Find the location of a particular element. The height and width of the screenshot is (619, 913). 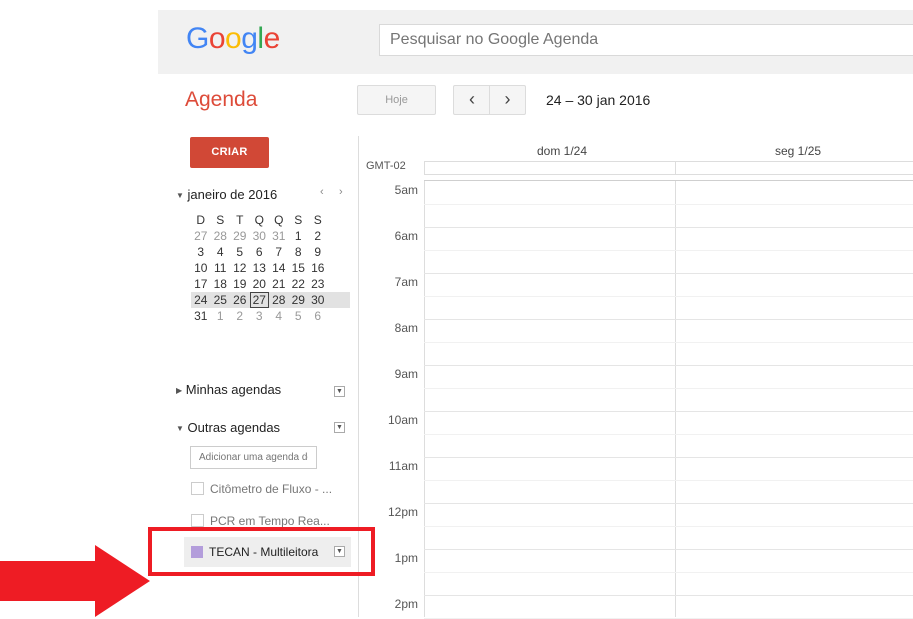

calendar-week-row: 27 28 29 30 31 1 2 is located at coordinates (270, 236).